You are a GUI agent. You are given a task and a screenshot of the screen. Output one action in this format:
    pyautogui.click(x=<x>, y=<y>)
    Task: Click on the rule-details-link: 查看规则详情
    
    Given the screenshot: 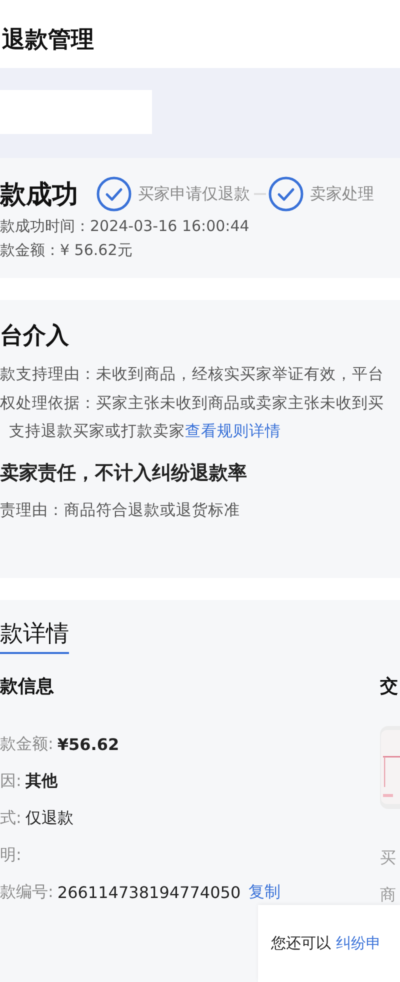 What is the action you would take?
    pyautogui.click(x=233, y=431)
    